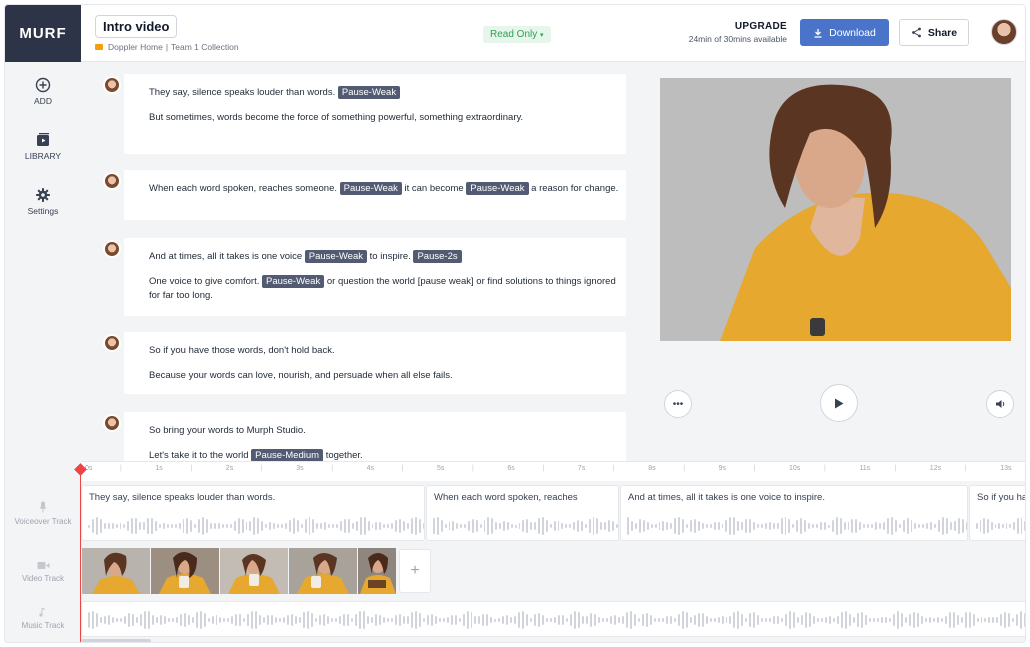  Describe the element at coordinates (80, 554) in the screenshot. I see `playhead` at that location.